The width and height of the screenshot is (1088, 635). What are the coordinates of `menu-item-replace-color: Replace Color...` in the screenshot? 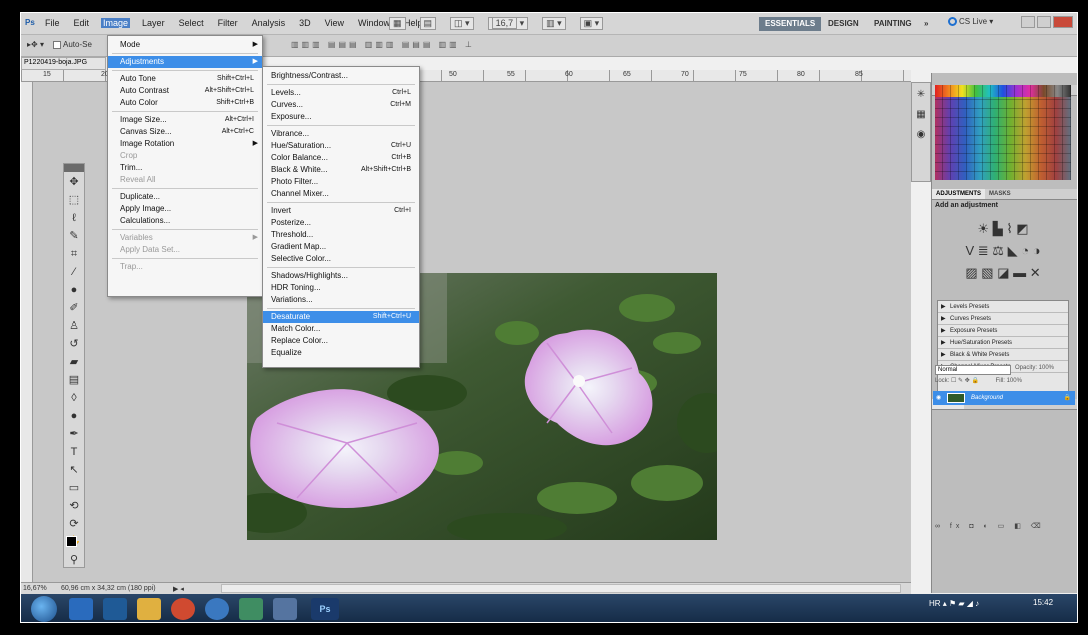 It's located at (341, 341).